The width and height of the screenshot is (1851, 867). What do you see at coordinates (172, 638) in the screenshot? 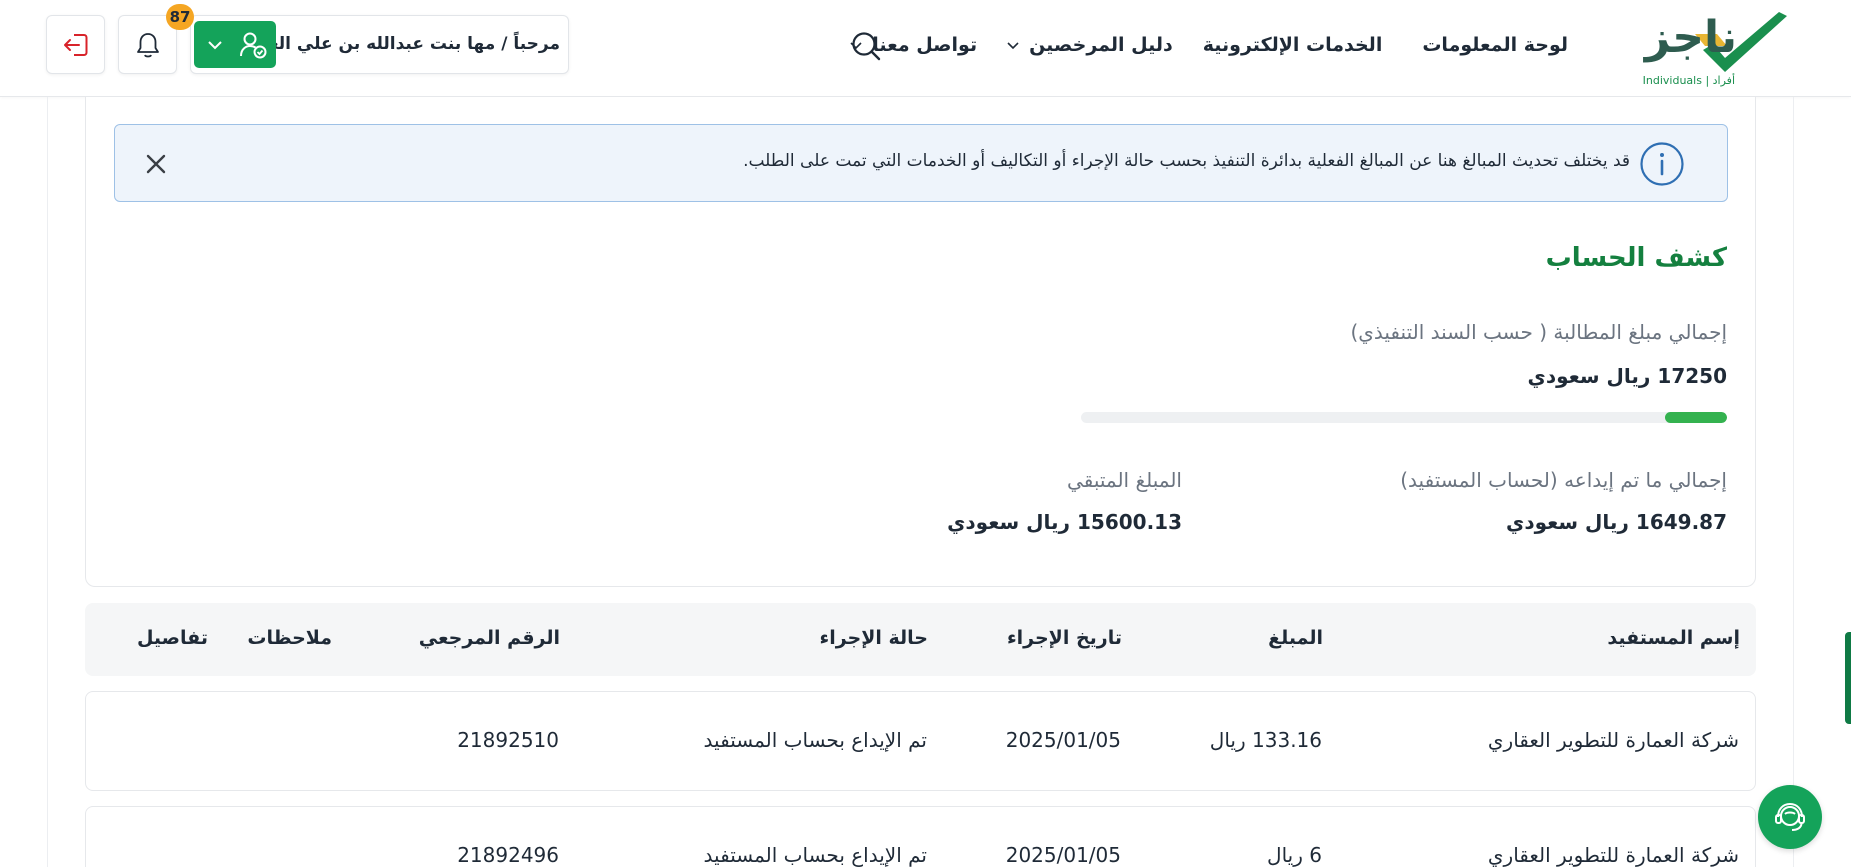
I see `column-header-details: تفاصيل` at bounding box center [172, 638].